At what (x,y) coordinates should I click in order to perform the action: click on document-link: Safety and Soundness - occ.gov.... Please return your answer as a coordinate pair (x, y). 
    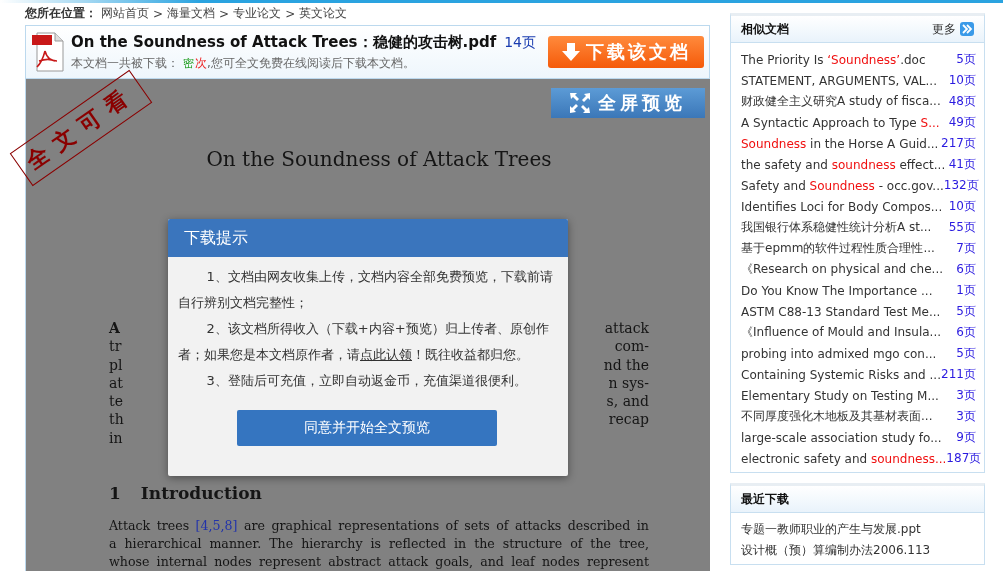
    Looking at the image, I should click on (842, 185).